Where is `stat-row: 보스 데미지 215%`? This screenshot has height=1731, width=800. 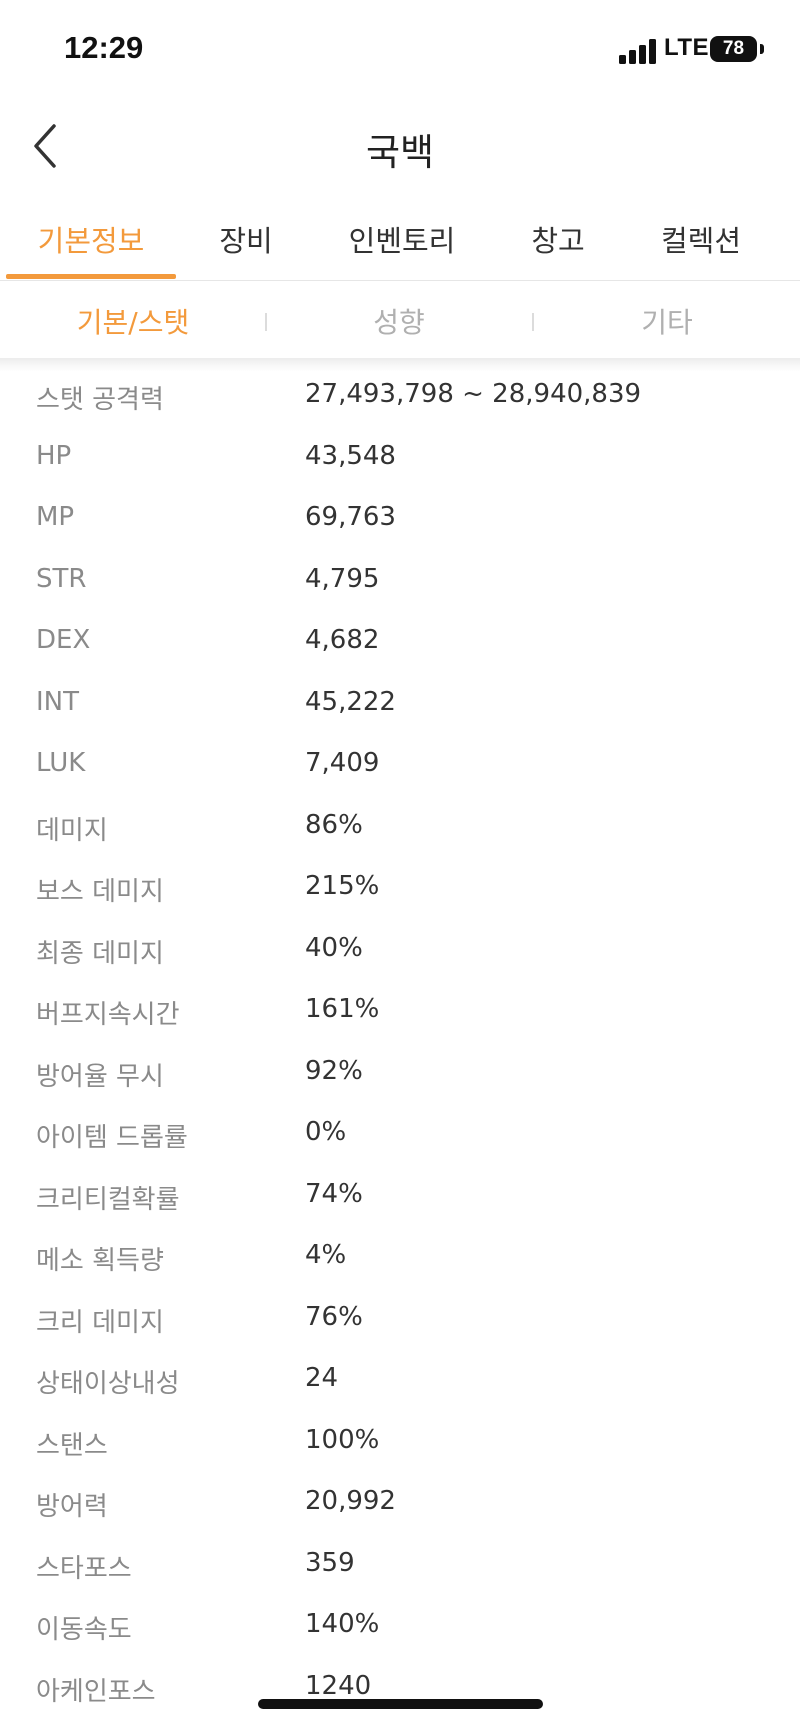
stat-row: 보스 데미지 215% is located at coordinates (400, 888).